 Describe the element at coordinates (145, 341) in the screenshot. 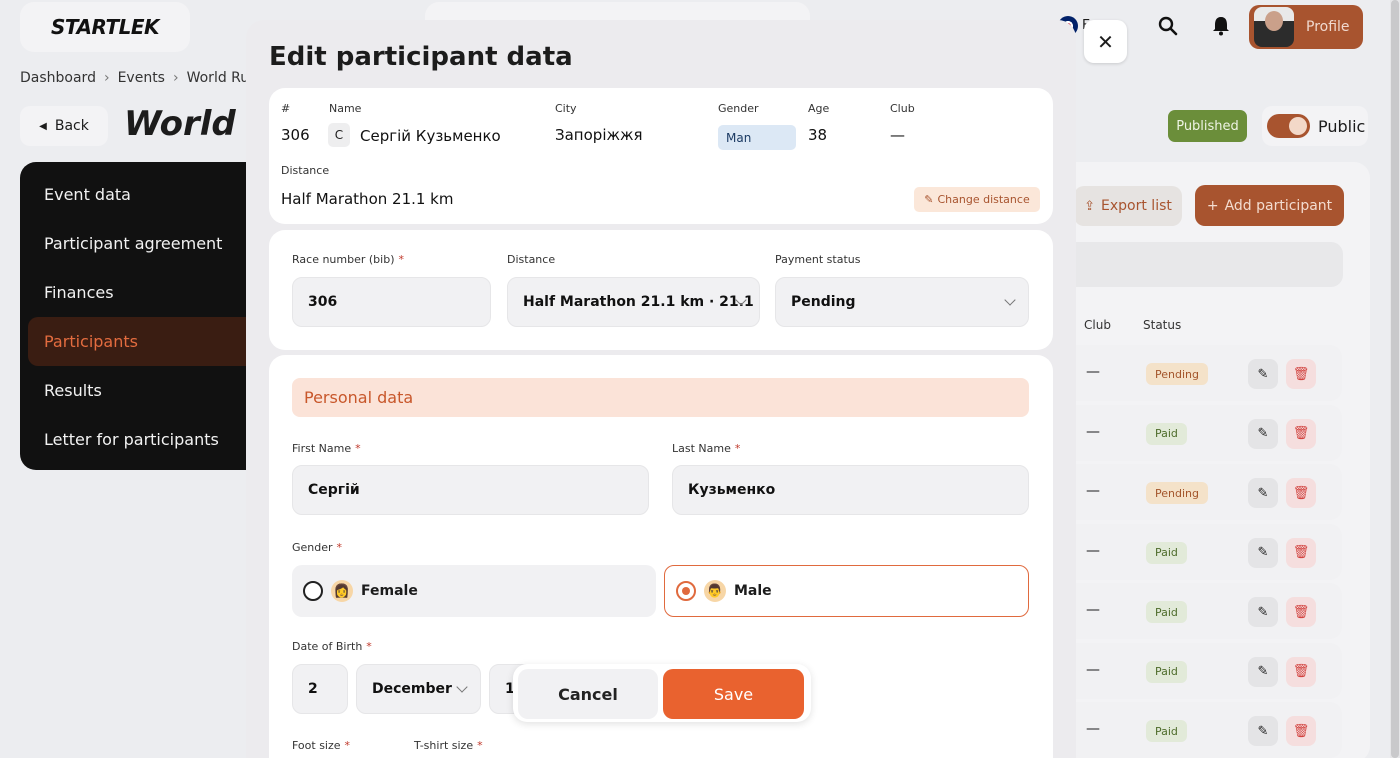

I see `sidebar-item-participants: Participants` at that location.